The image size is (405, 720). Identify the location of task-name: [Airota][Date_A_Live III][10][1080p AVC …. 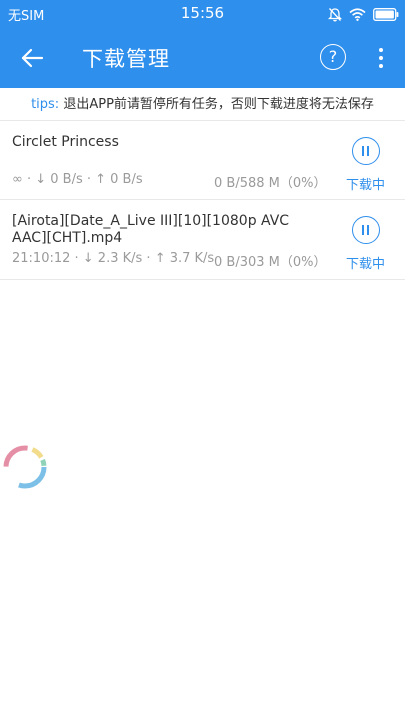
(151, 229).